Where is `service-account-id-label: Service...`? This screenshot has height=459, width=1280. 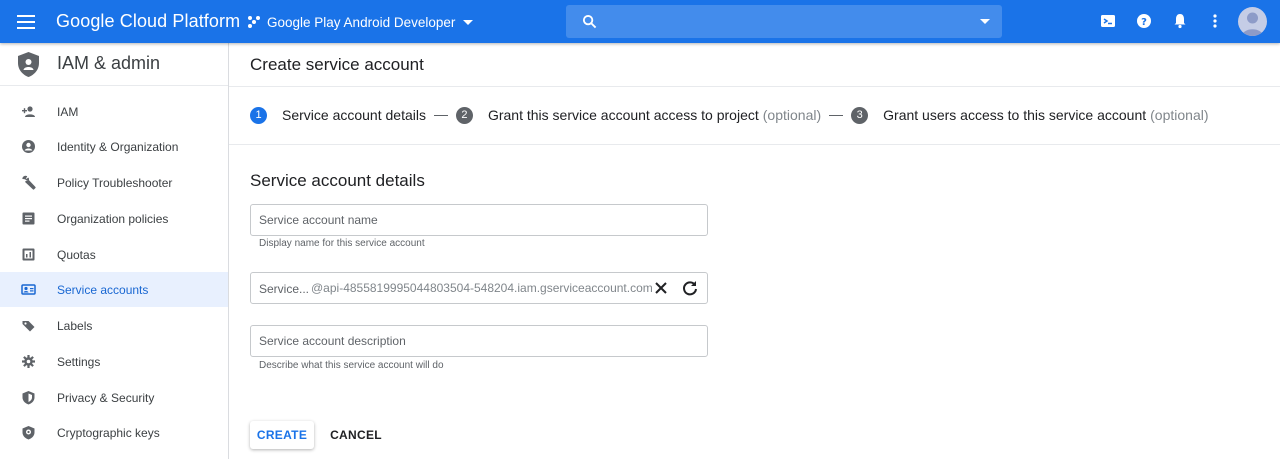 service-account-id-label: Service... is located at coordinates (284, 289).